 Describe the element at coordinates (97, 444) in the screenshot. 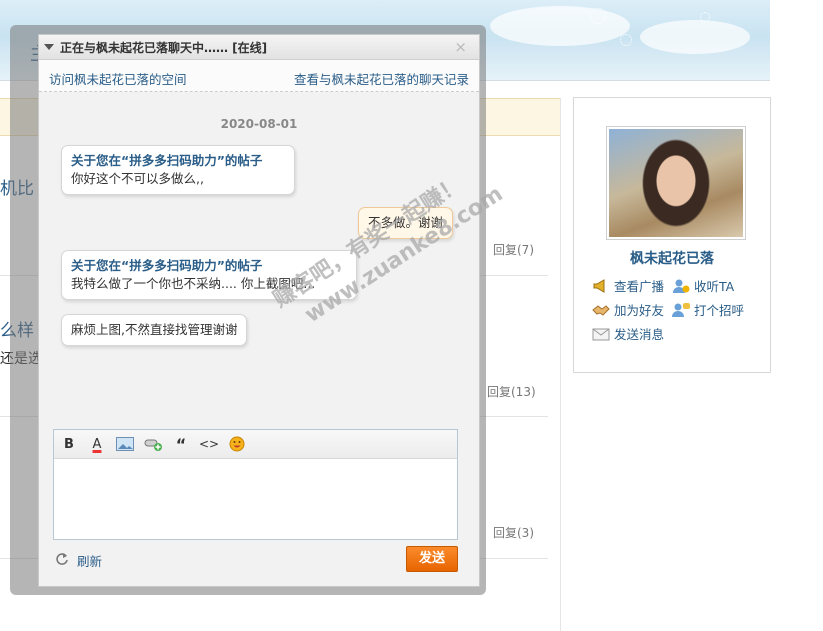

I see `font-color-button: A` at that location.